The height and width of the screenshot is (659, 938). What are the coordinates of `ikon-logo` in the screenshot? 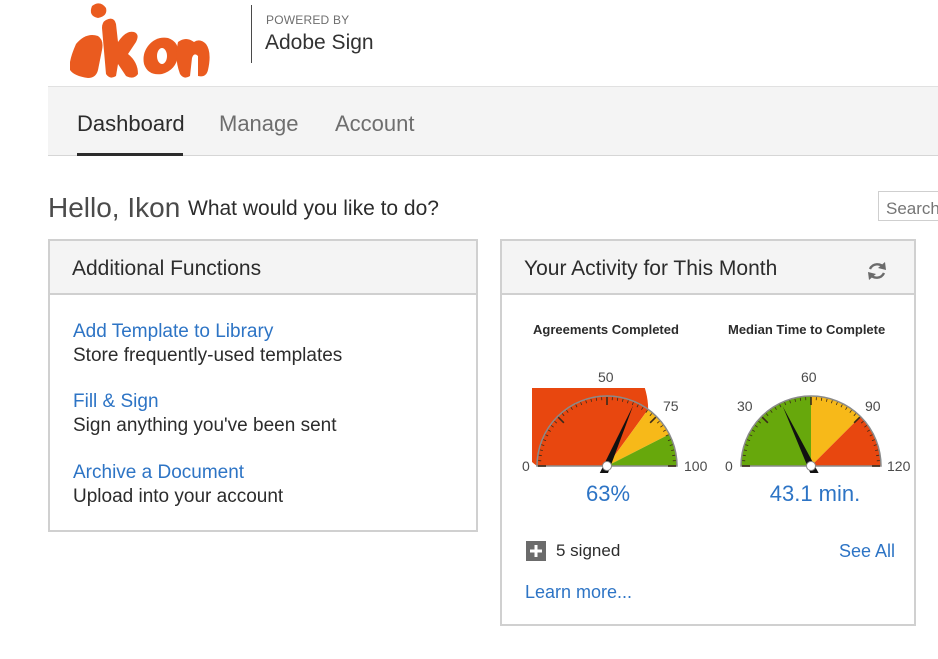 It's located at (139, 40).